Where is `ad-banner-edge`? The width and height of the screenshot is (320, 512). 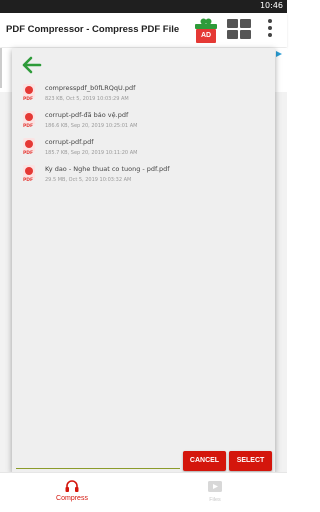 ad-banner-edge is located at coordinates (1, 68).